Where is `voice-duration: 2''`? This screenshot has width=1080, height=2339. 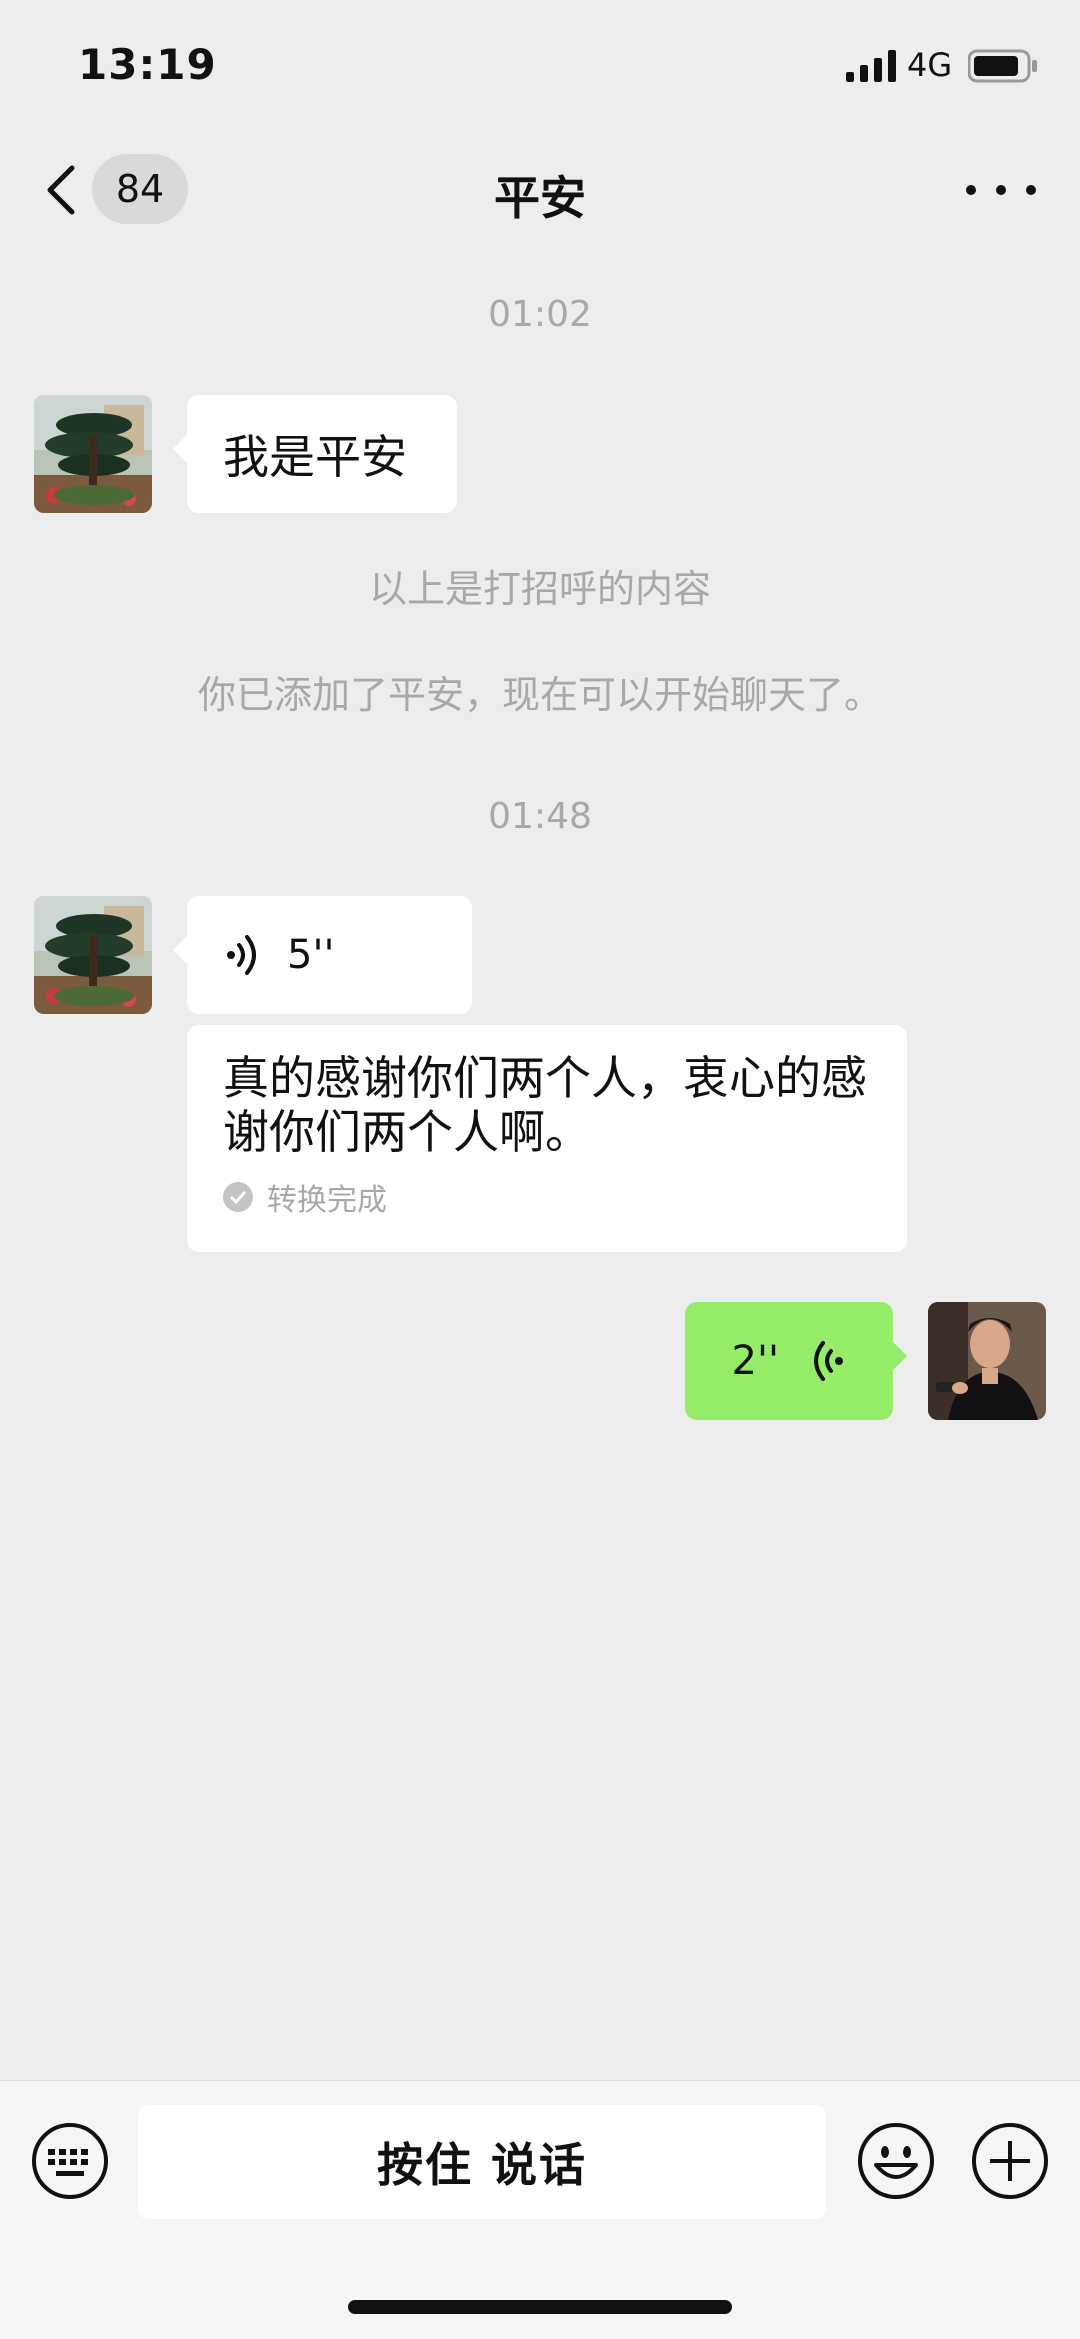 voice-duration: 2'' is located at coordinates (755, 1361).